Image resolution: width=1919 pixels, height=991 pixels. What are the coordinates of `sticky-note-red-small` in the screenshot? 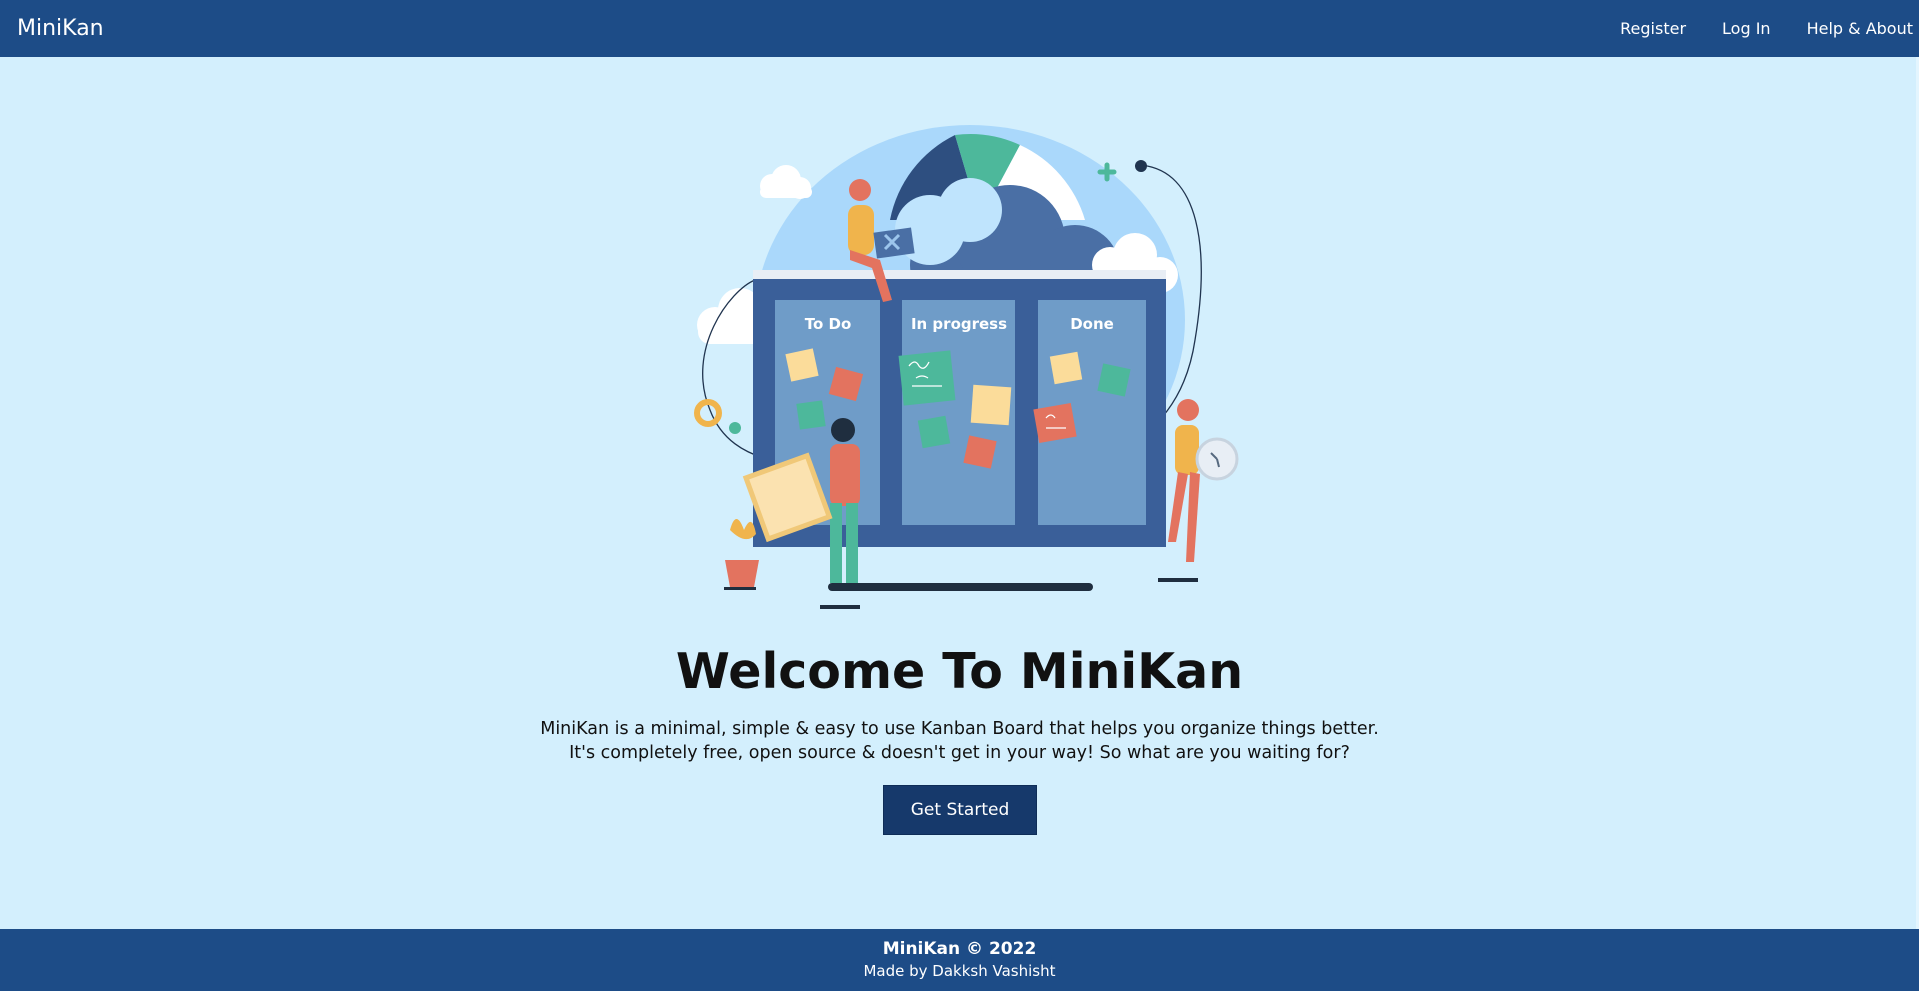 It's located at (980, 452).